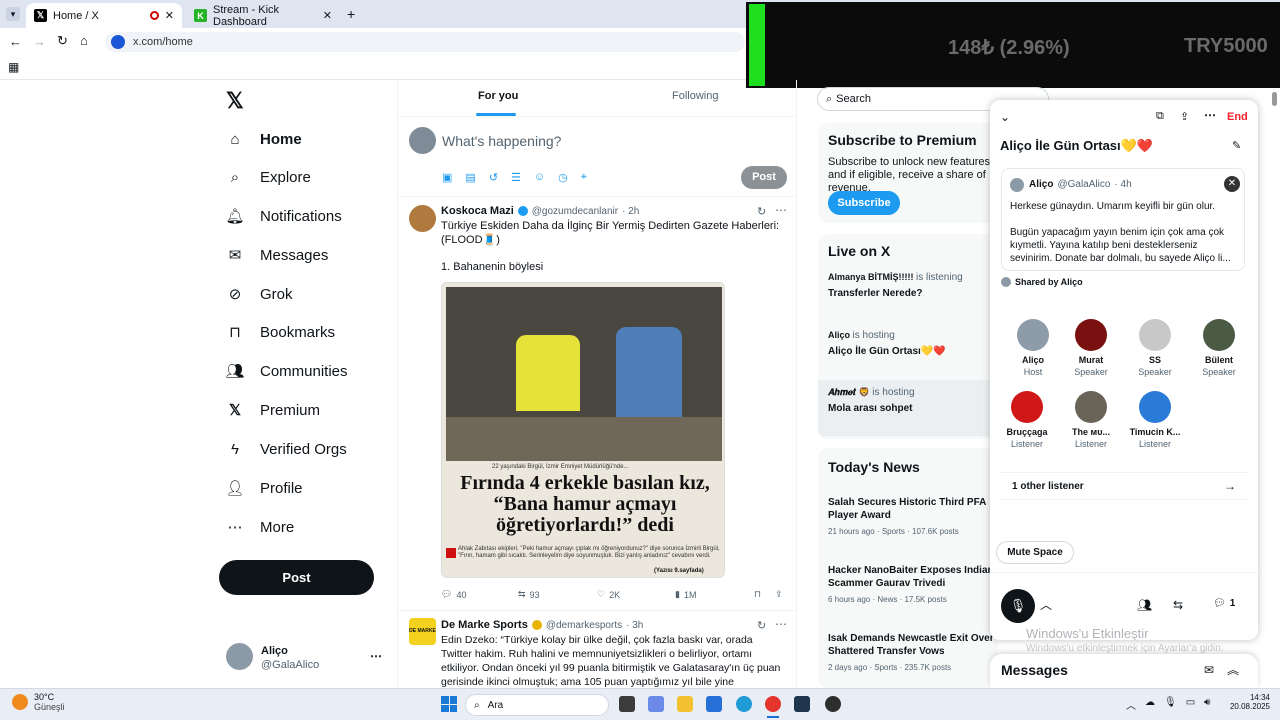 The height and width of the screenshot is (720, 1280). I want to click on participant-speaker: Bülent Speaker, so click(1219, 348).